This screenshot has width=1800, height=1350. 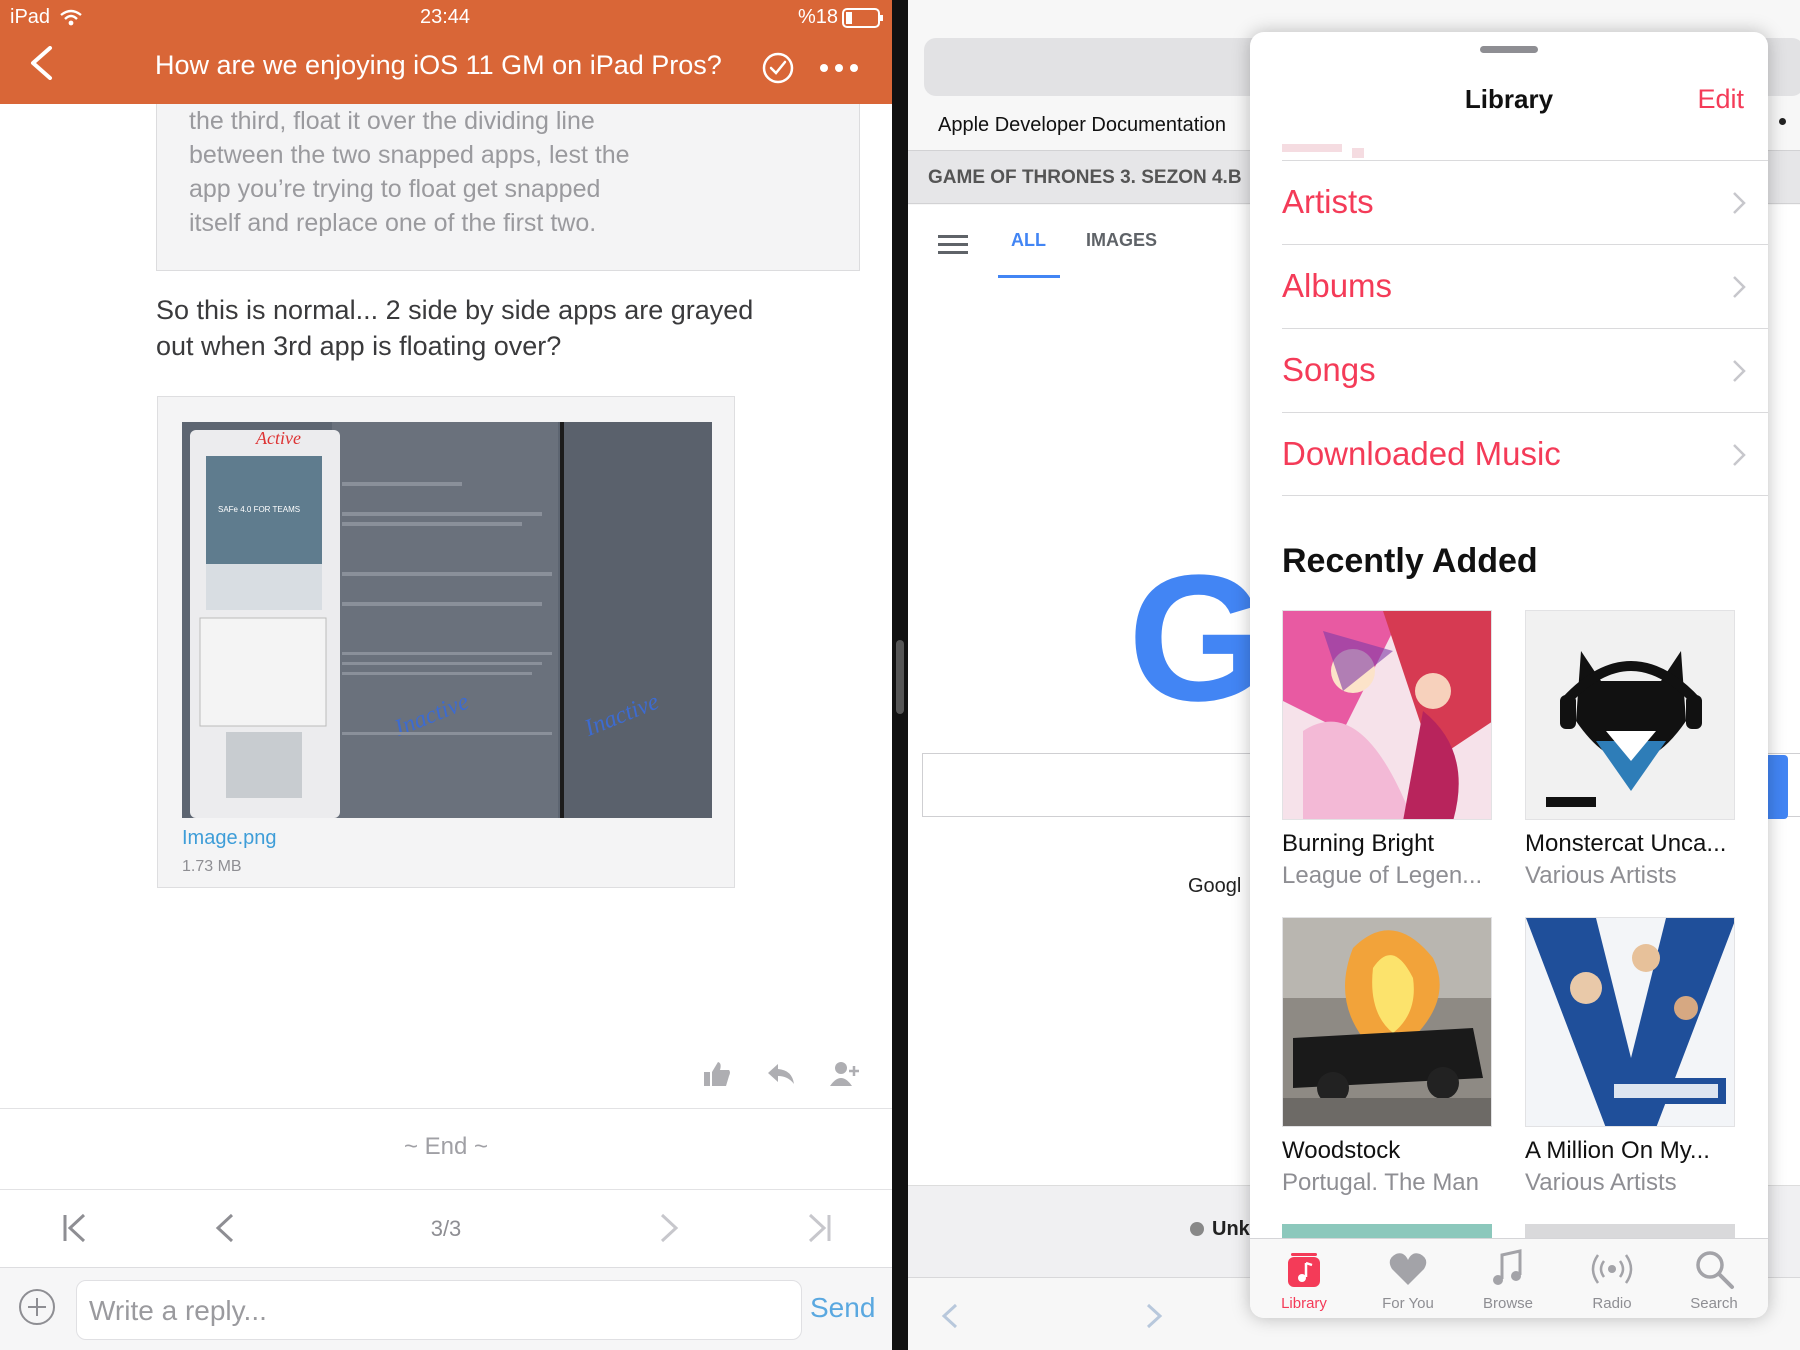 I want to click on tab-browse: Browse, so click(x=1508, y=1279).